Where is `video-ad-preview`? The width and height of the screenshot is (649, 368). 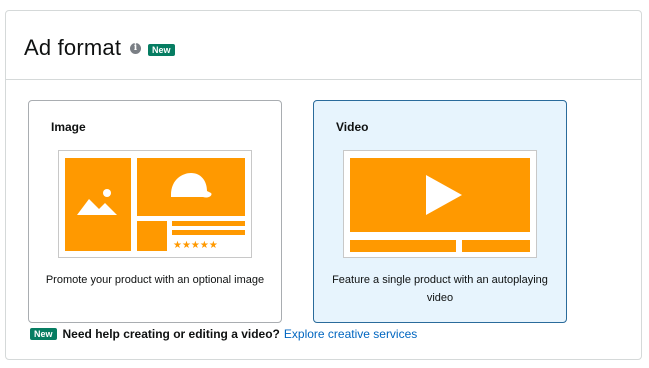
video-ad-preview is located at coordinates (440, 204).